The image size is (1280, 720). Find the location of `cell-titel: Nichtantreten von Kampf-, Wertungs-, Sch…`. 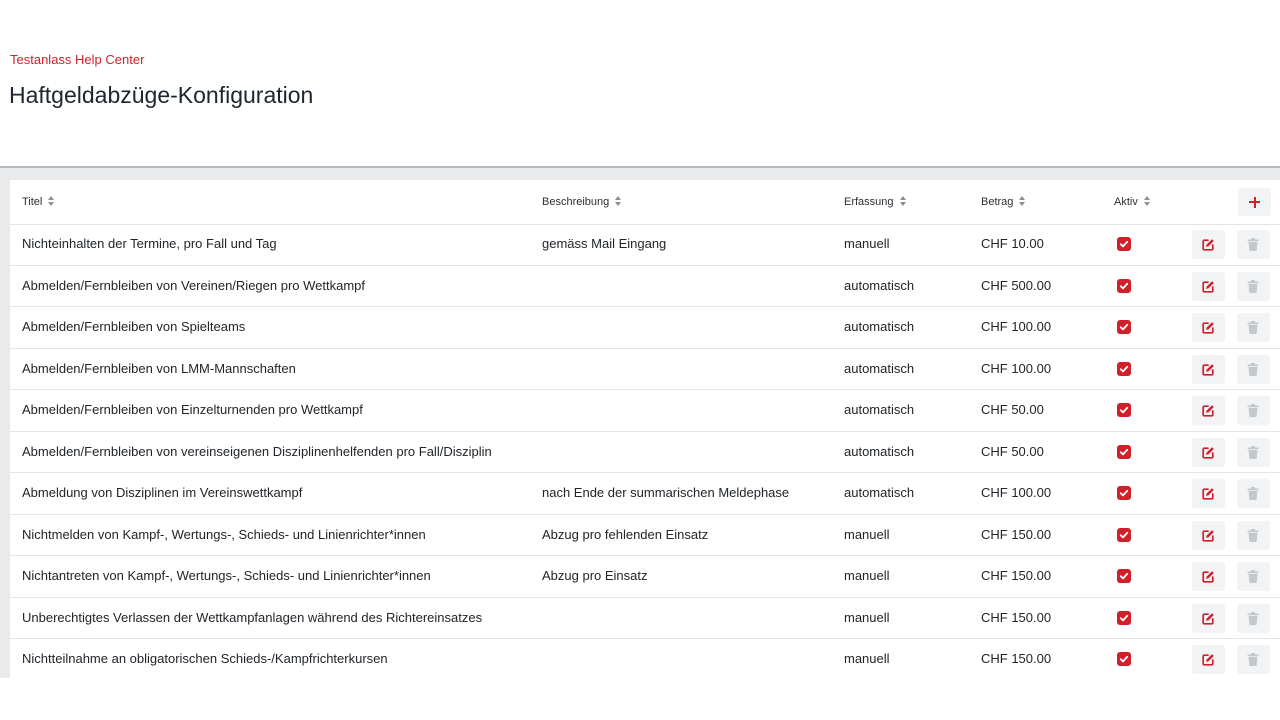

cell-titel: Nichtantreten von Kampf-, Wertungs-, Sch… is located at coordinates (226, 575).